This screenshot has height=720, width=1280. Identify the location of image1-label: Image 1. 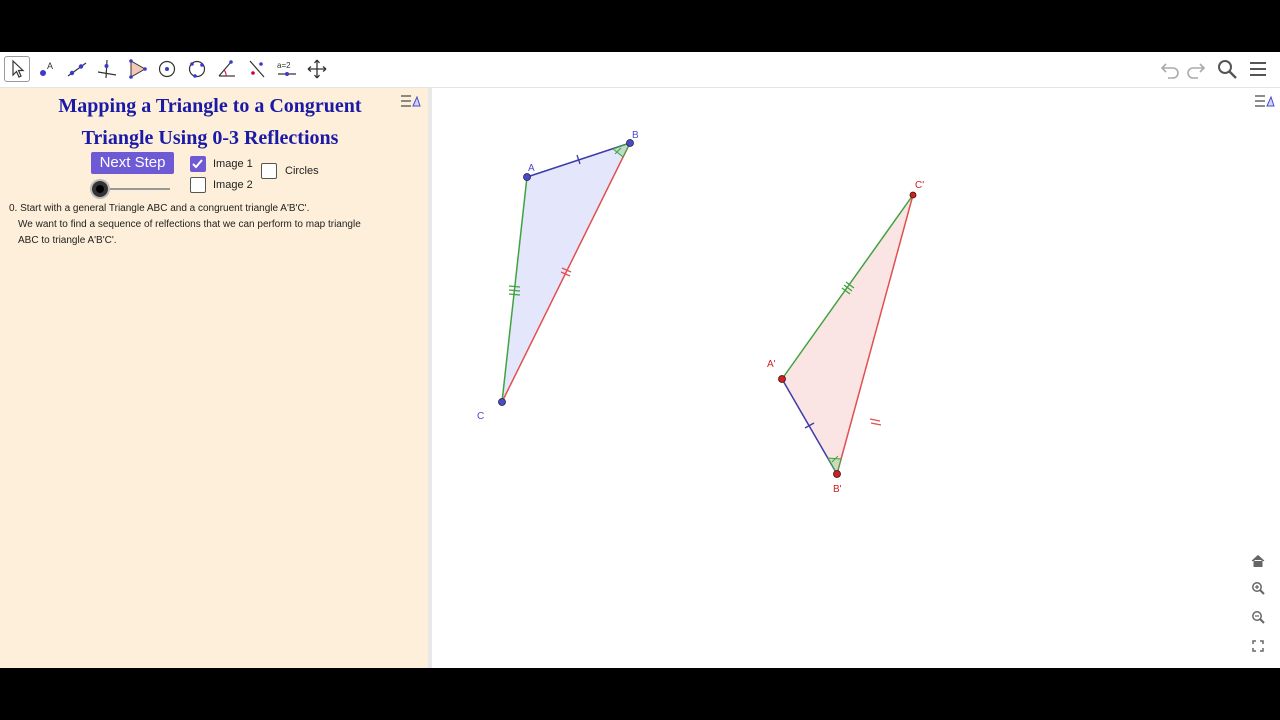
(233, 164).